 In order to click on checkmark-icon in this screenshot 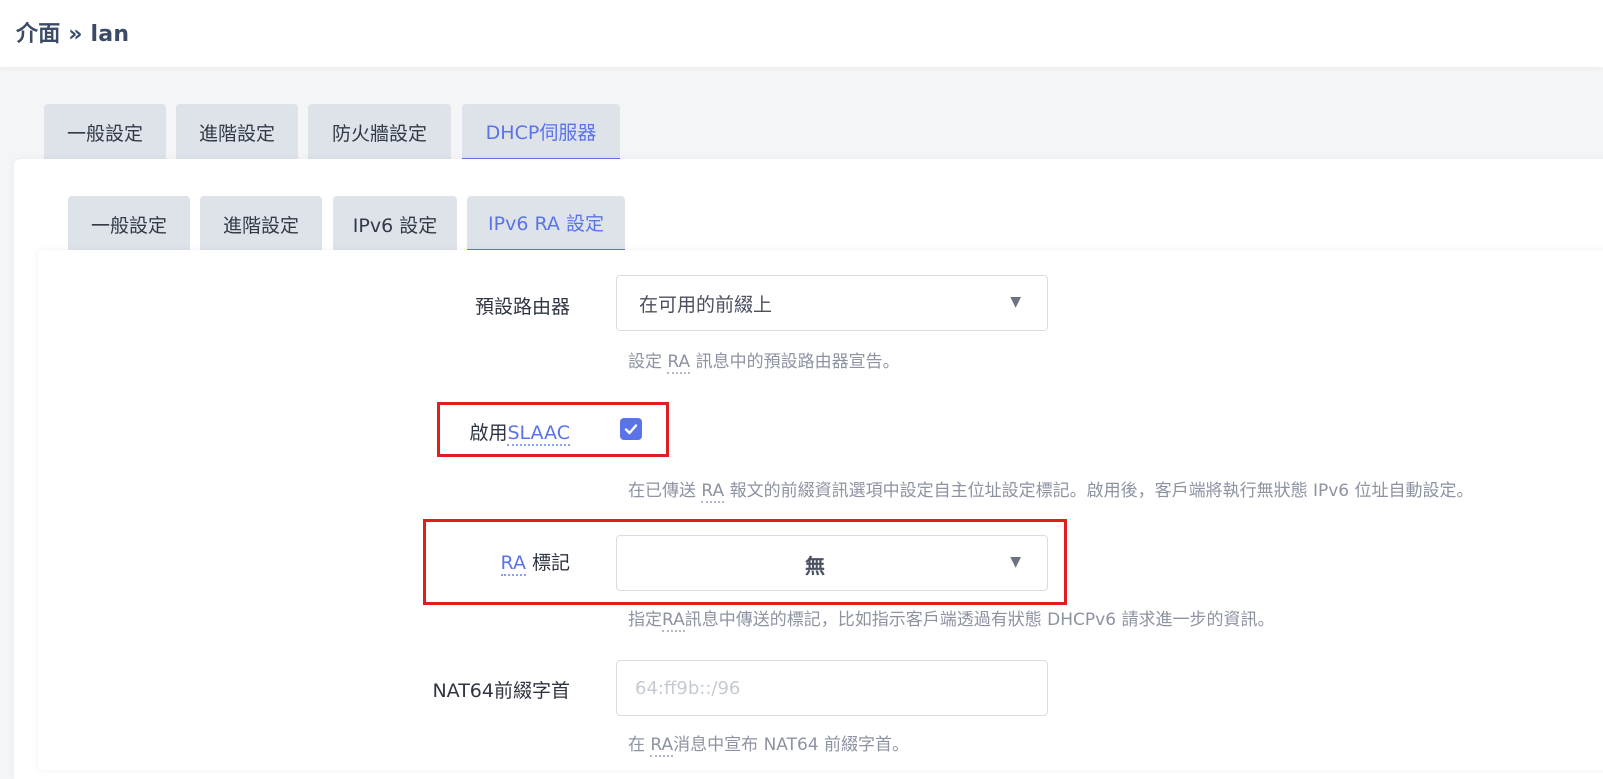, I will do `click(631, 429)`.